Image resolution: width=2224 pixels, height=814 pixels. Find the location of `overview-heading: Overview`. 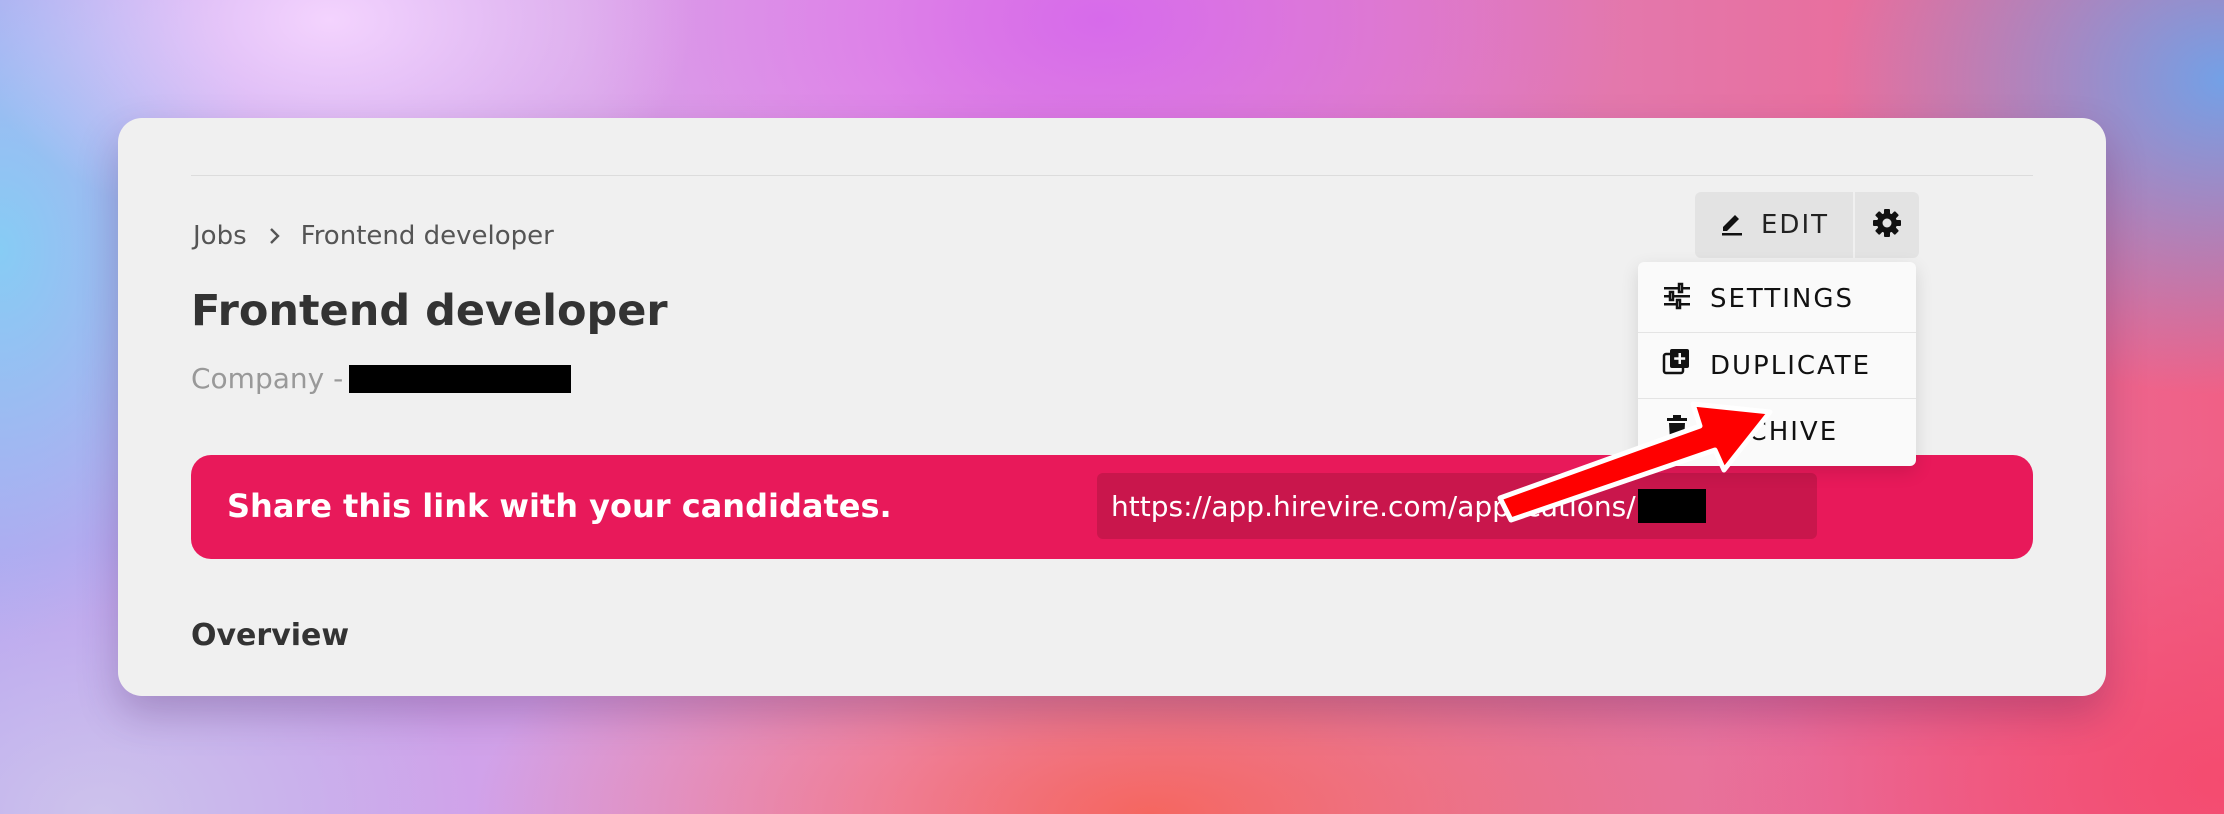

overview-heading: Overview is located at coordinates (270, 635).